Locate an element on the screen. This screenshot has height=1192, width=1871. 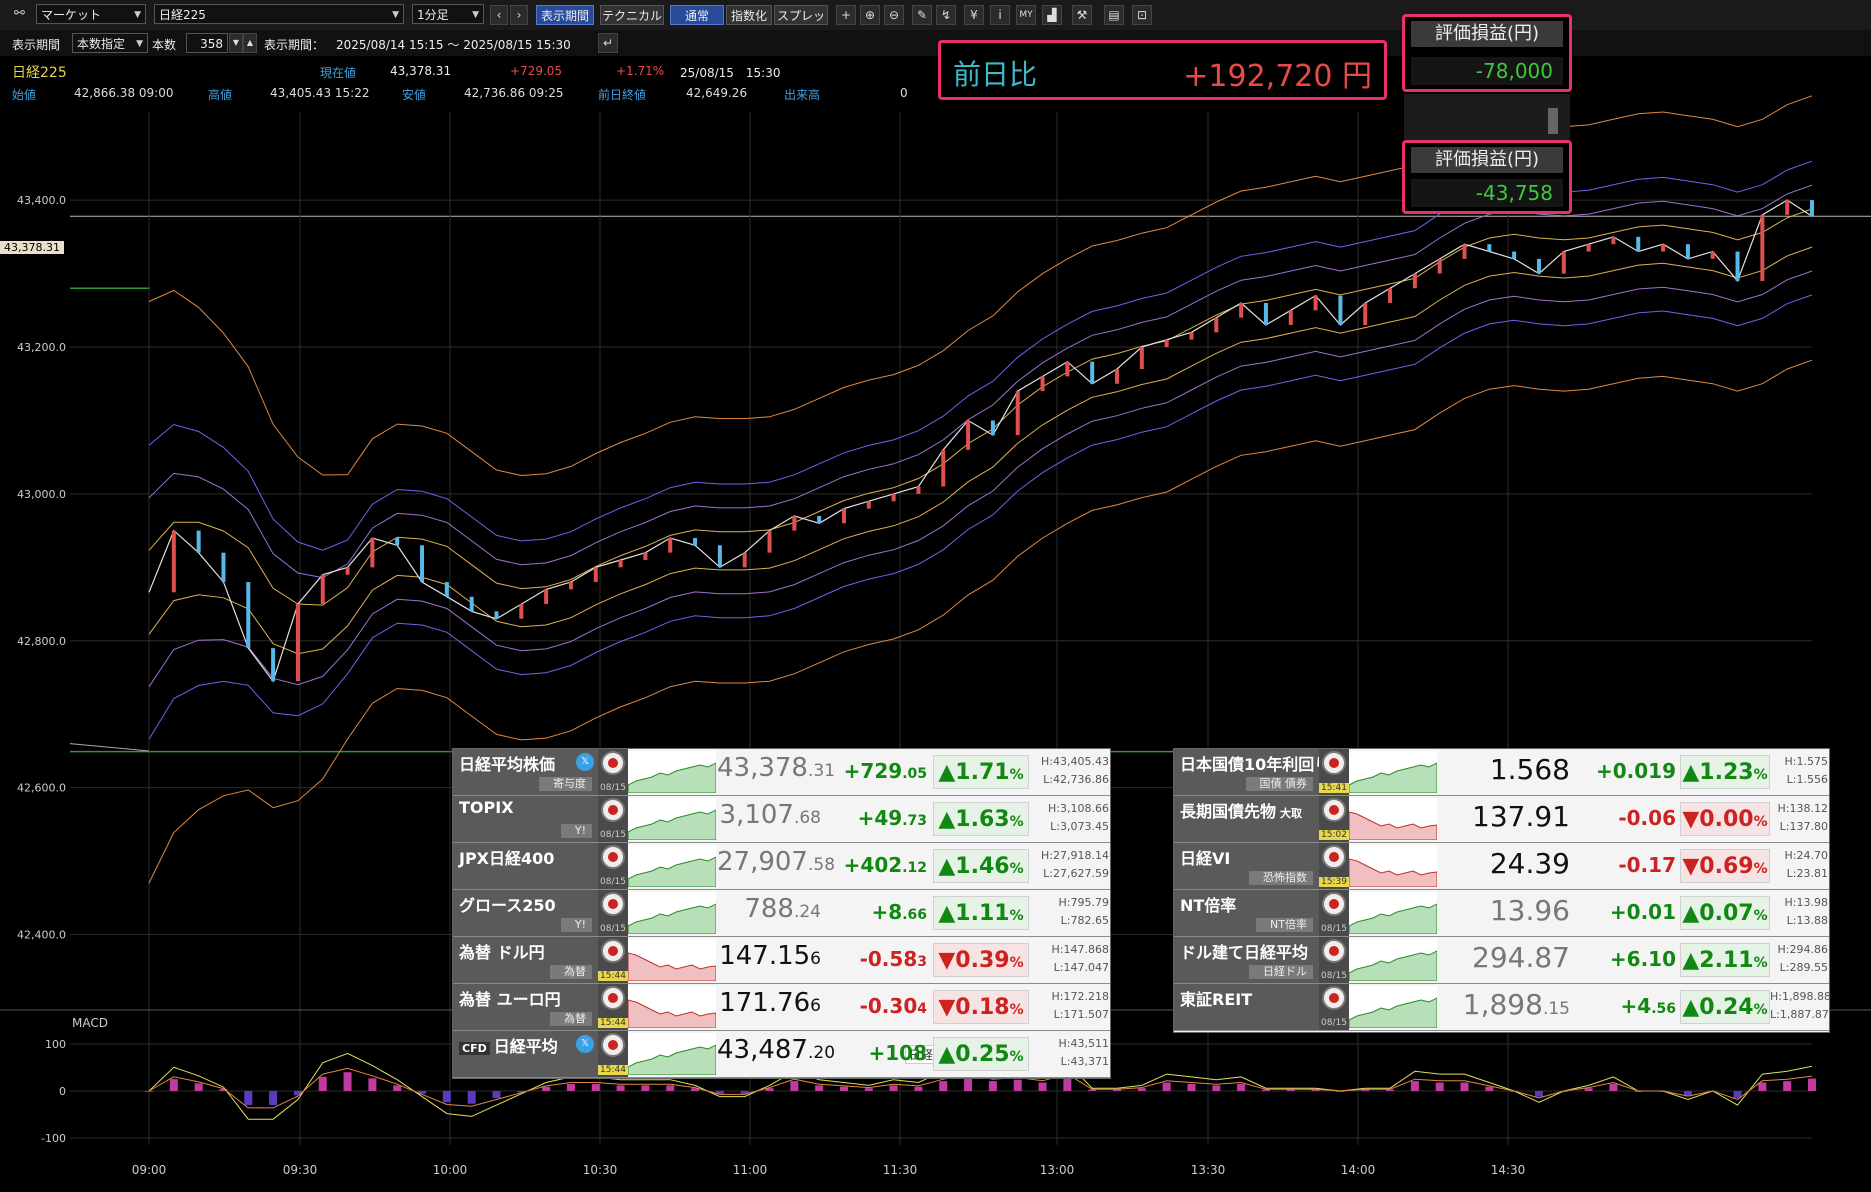
market-flag-cell: 15:02 is located at coordinates (1334, 819).